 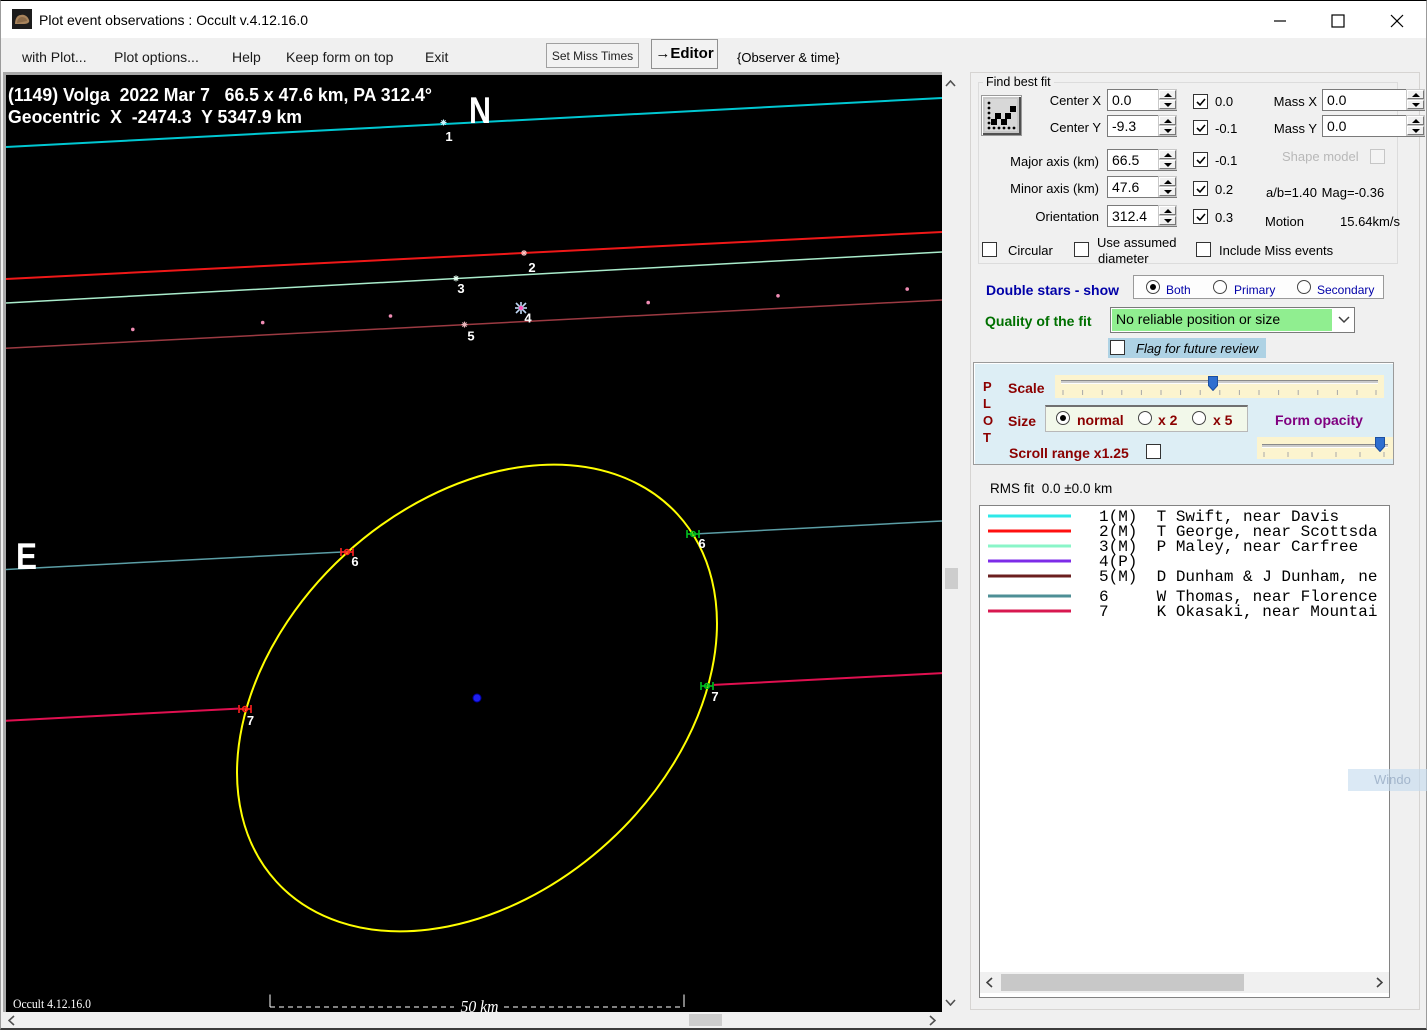 What do you see at coordinates (155, 117) in the screenshot?
I see `svg-text:Geocentric X -2474.3 Y 5347: Geocentric X -2474.3 Y 5347.9 km` at bounding box center [155, 117].